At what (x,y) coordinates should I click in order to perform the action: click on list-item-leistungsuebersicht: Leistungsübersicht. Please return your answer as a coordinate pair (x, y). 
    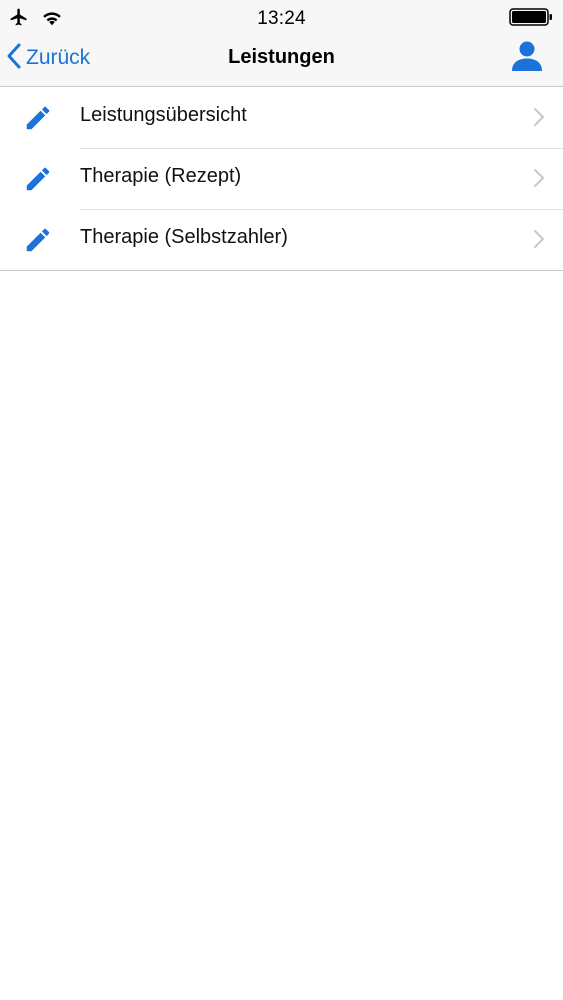
    Looking at the image, I should click on (281, 117).